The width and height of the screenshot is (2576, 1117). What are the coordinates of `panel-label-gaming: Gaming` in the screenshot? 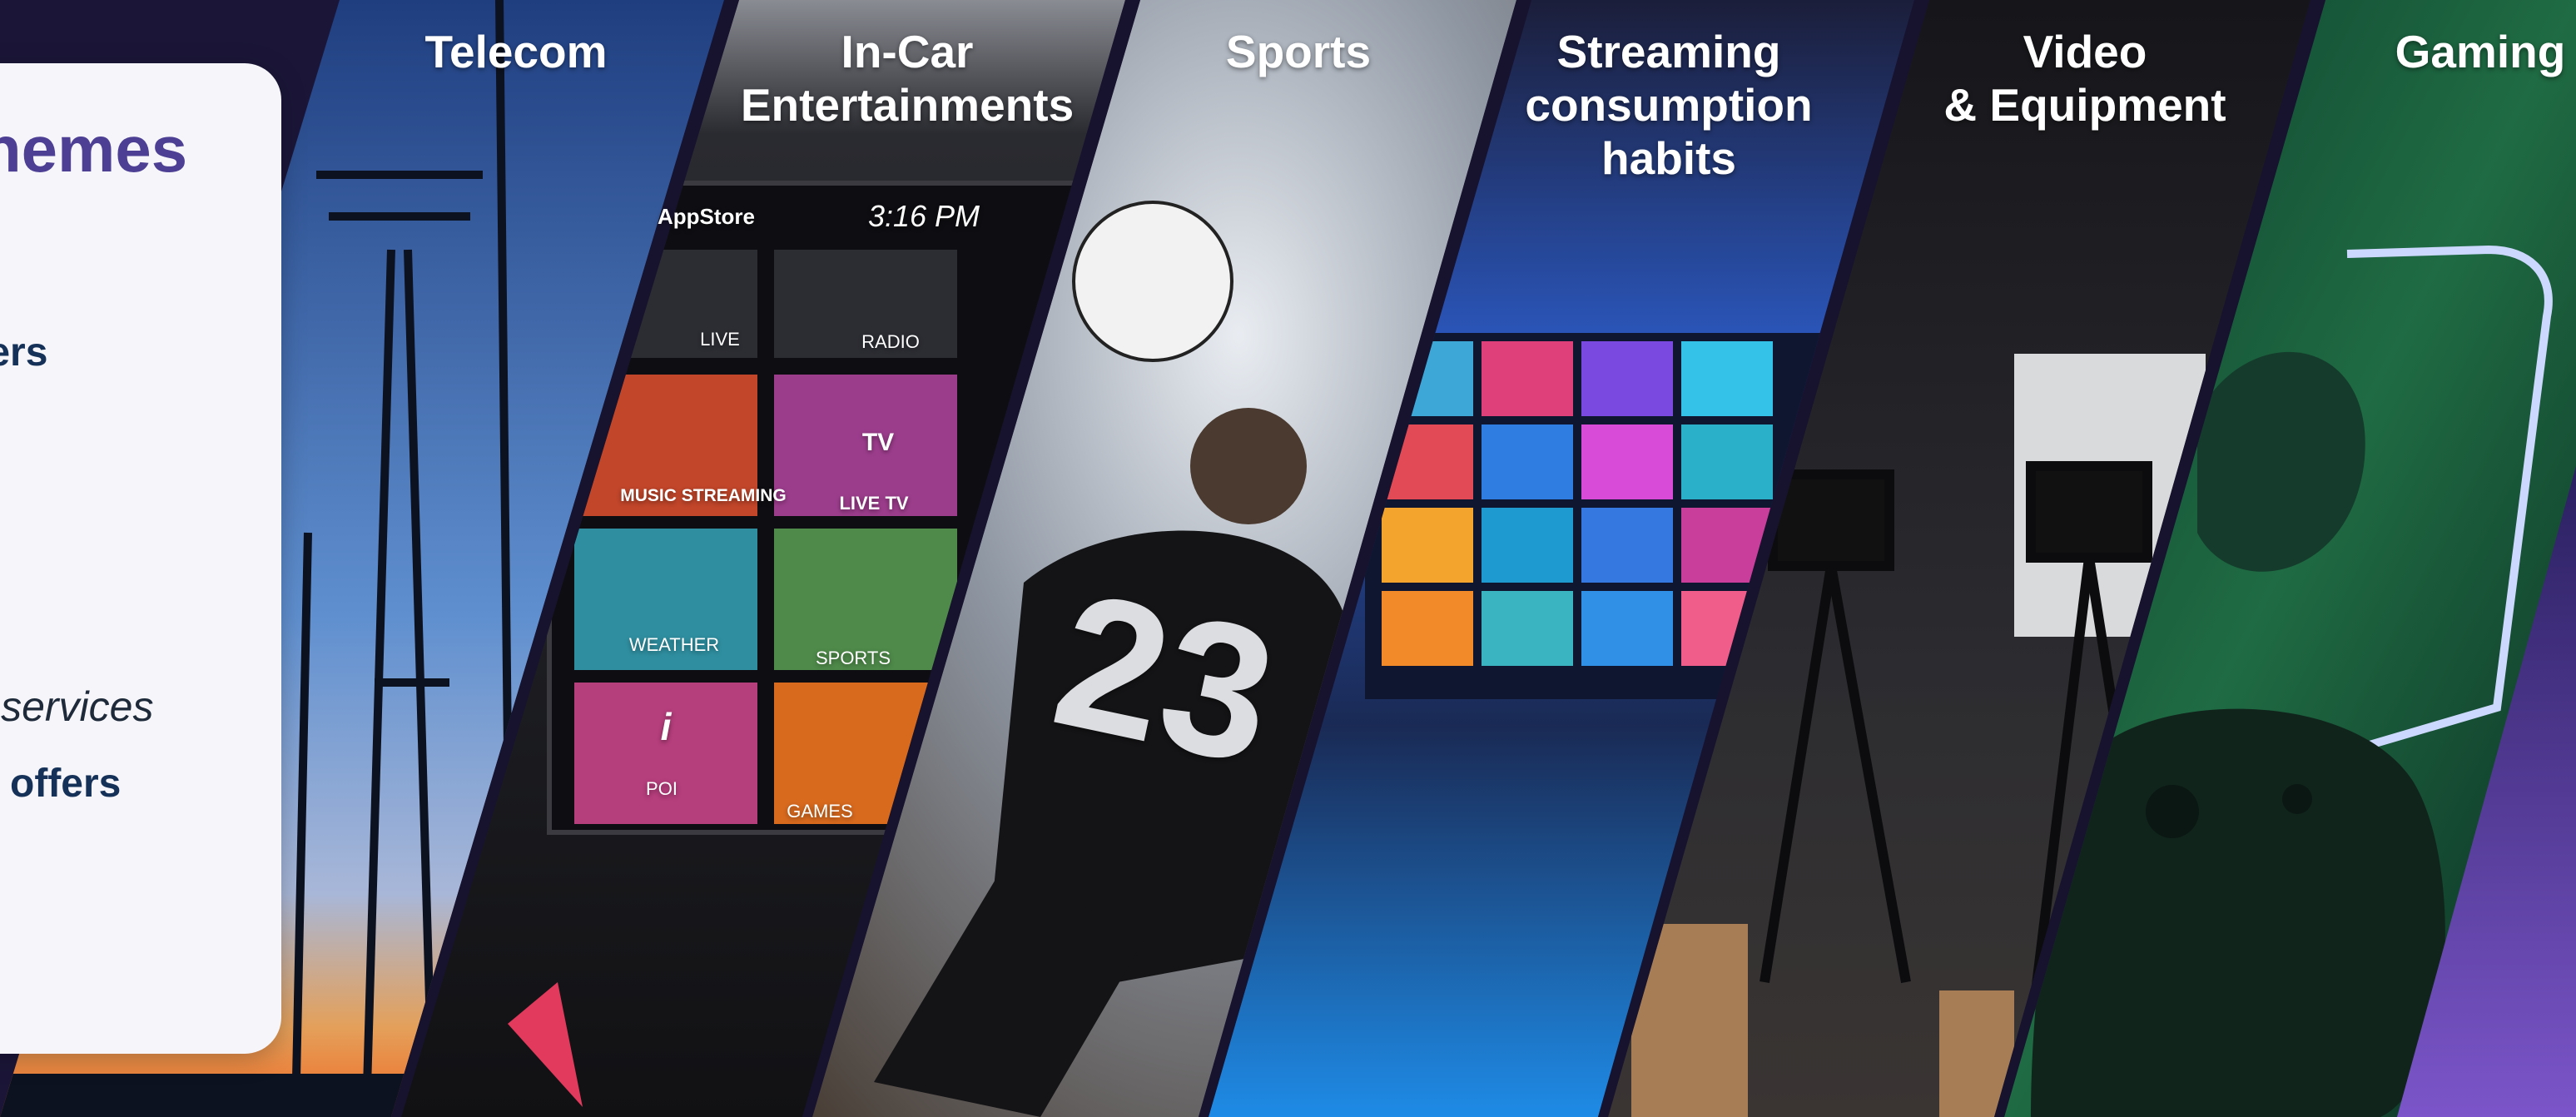 It's located at (2480, 51).